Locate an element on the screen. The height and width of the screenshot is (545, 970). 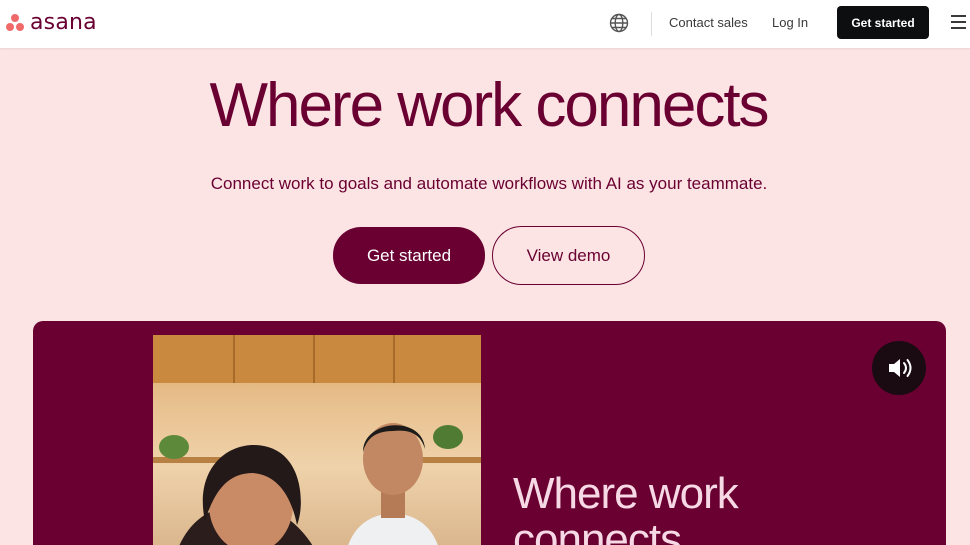
hero-title: Where work connects is located at coordinates (489, 105).